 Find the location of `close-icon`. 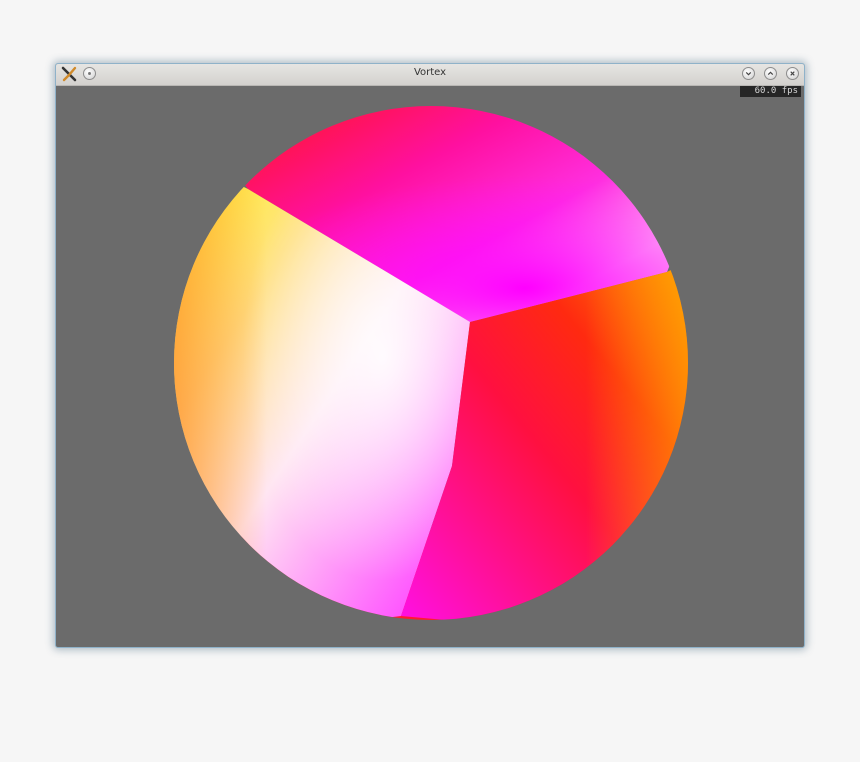

close-icon is located at coordinates (792, 73).